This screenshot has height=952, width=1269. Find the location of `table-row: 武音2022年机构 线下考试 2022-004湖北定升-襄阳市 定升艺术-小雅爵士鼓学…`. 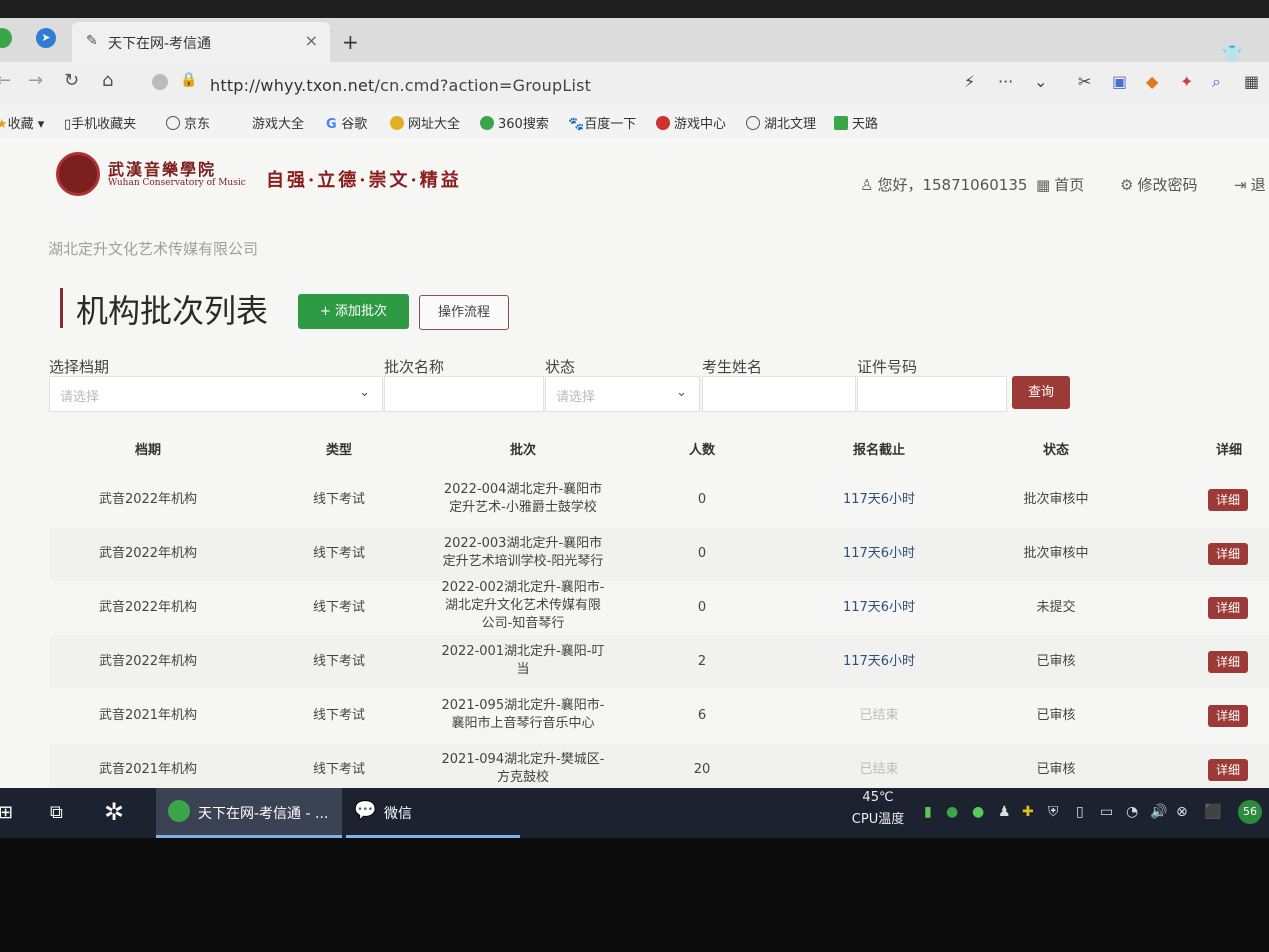

table-row: 武音2022年机构 线下考试 2022-004湖北定升-襄阳市 定升艺术-小雅爵士鼓学… is located at coordinates (659, 500).